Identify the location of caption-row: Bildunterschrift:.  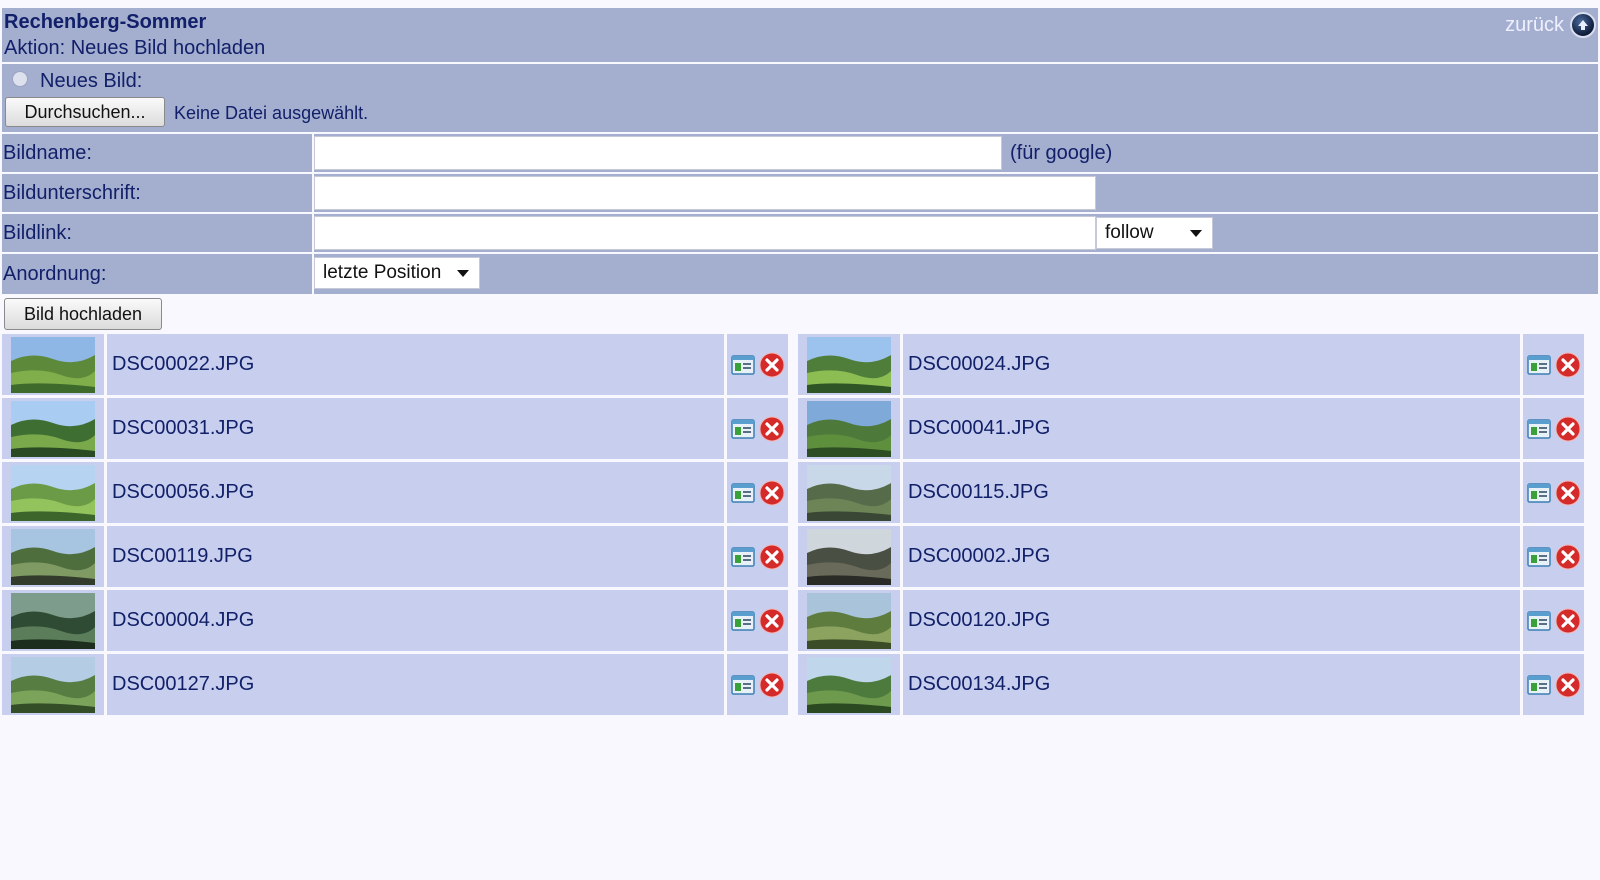
(800, 194).